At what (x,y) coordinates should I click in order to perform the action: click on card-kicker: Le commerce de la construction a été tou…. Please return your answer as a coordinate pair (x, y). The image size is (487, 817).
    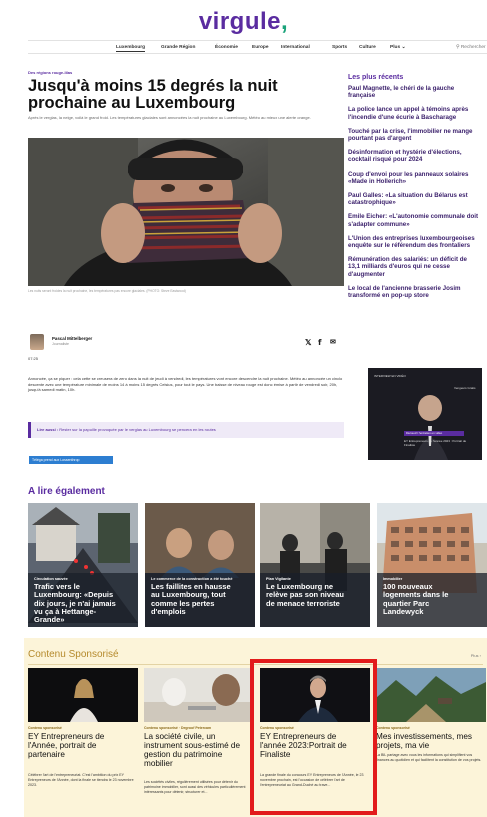
    Looking at the image, I should click on (192, 579).